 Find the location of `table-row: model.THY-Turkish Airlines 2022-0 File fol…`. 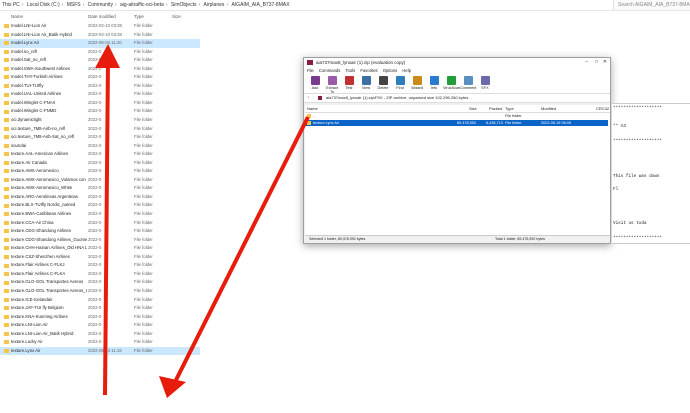

table-row: model.THY-Turkish Airlines 2022-0 File fol… is located at coordinates (100, 77).